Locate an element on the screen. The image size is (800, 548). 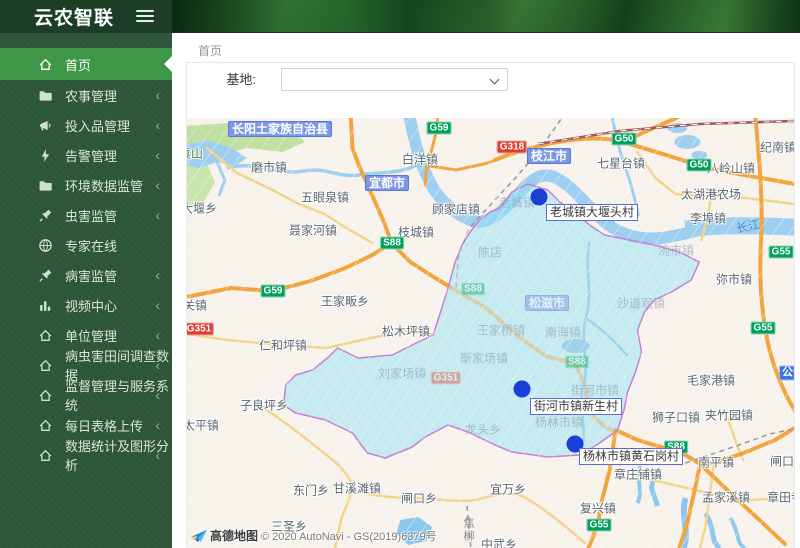
map-town-label: 聂家河镇 is located at coordinates (313, 230).